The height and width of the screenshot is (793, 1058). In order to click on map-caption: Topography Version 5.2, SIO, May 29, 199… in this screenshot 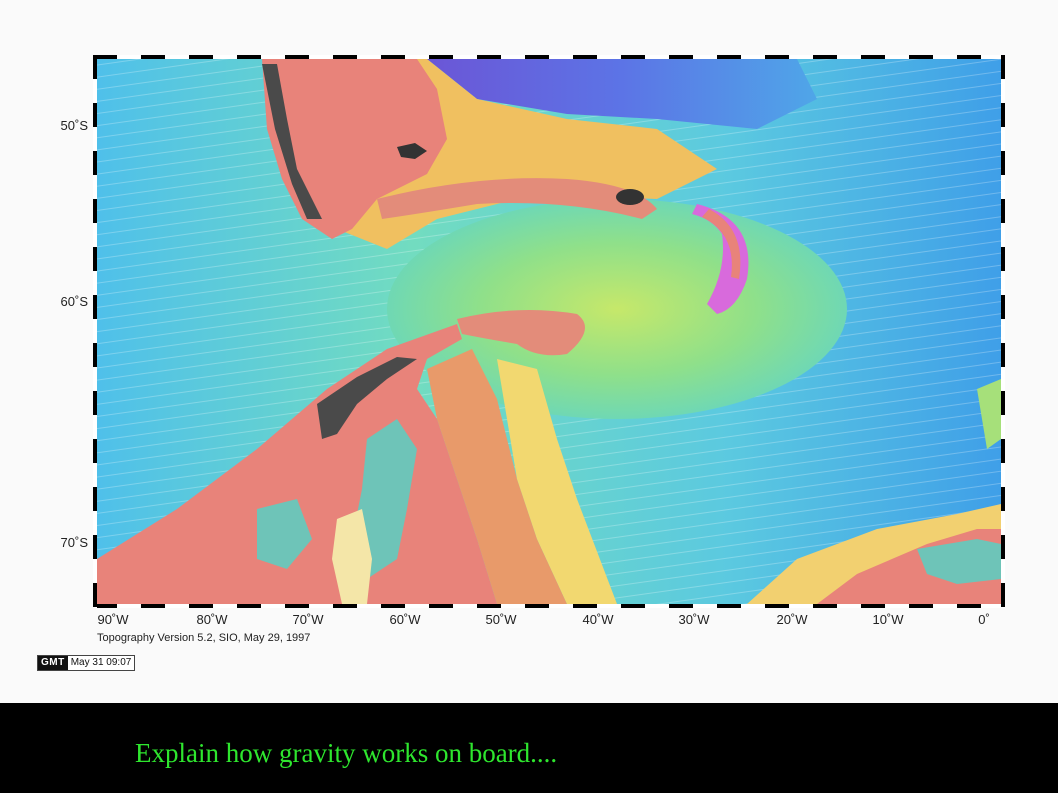, I will do `click(204, 638)`.